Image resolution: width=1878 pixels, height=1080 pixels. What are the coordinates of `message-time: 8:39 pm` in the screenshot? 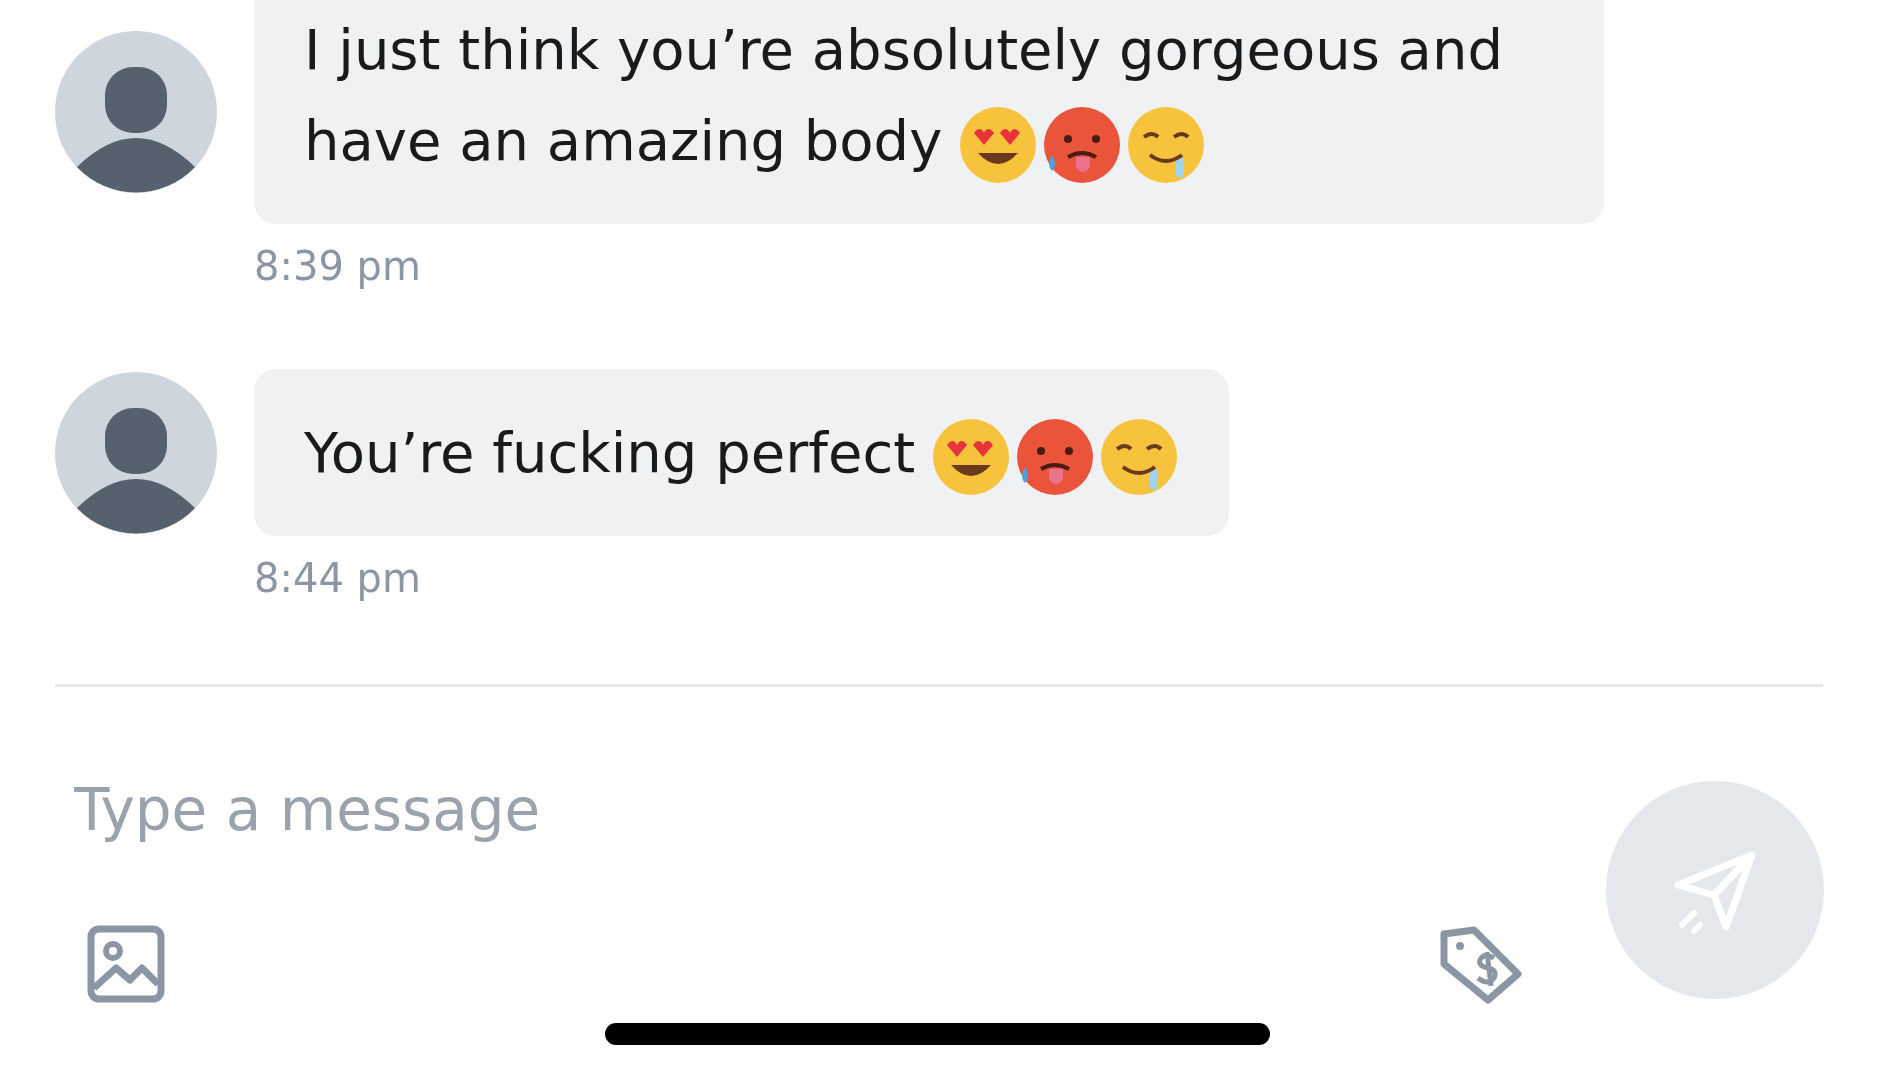 It's located at (338, 266).